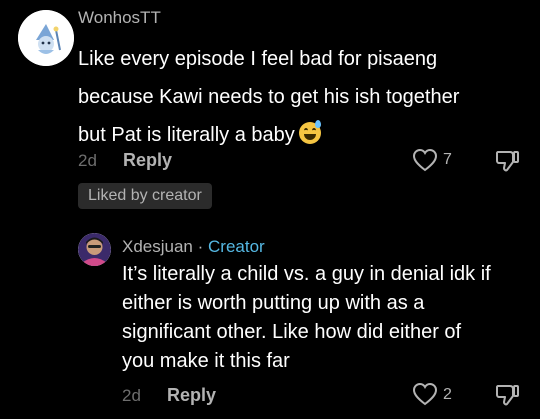 Image resolution: width=540 pixels, height=419 pixels. I want to click on wizard-avatar-icon, so click(46, 38).